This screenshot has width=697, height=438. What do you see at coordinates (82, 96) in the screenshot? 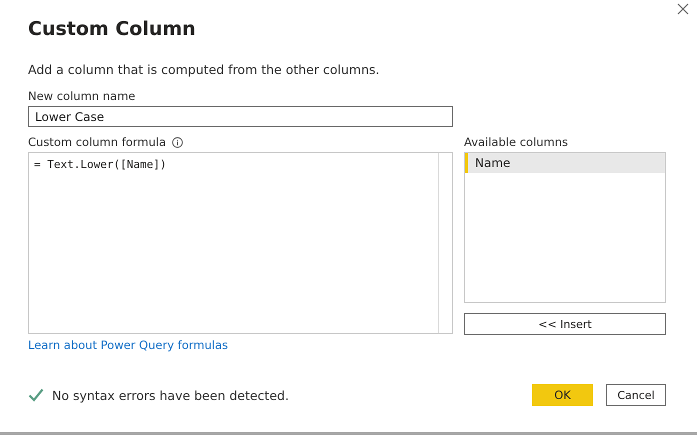
I see `field-label: New column name` at bounding box center [82, 96].